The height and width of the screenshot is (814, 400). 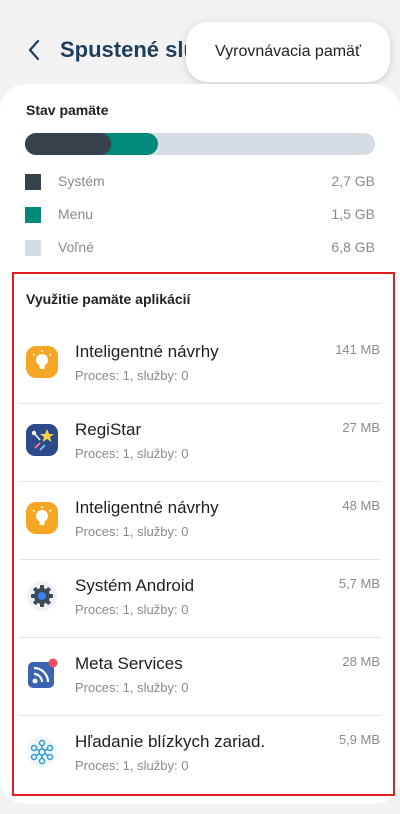 What do you see at coordinates (67, 110) in the screenshot?
I see `memory-status-title: Stav pamäte` at bounding box center [67, 110].